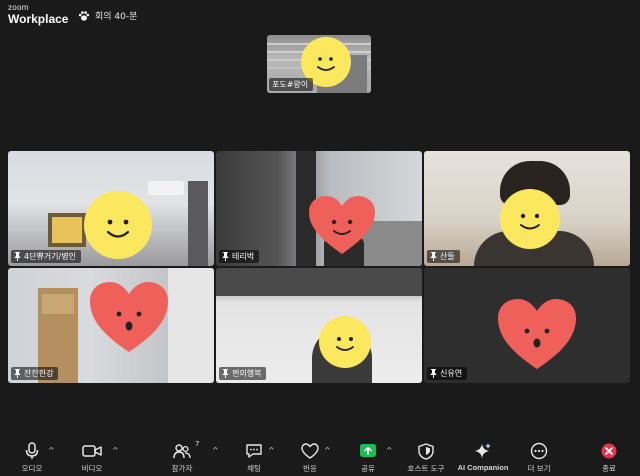 The image size is (640, 476). Describe the element at coordinates (18, 7) in the screenshot. I see `brand-top: zoom` at that location.